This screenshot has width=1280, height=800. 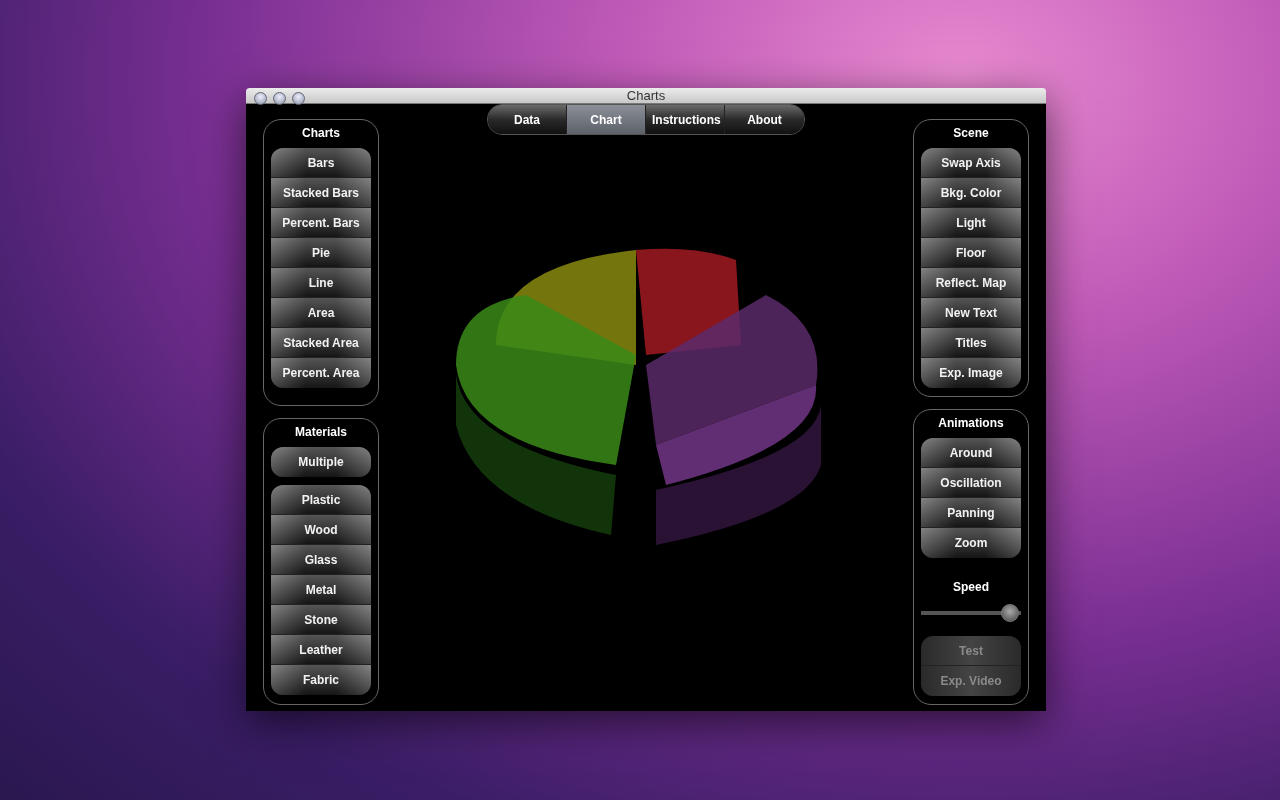 What do you see at coordinates (321, 431) in the screenshot?
I see `panel-title: Materials` at bounding box center [321, 431].